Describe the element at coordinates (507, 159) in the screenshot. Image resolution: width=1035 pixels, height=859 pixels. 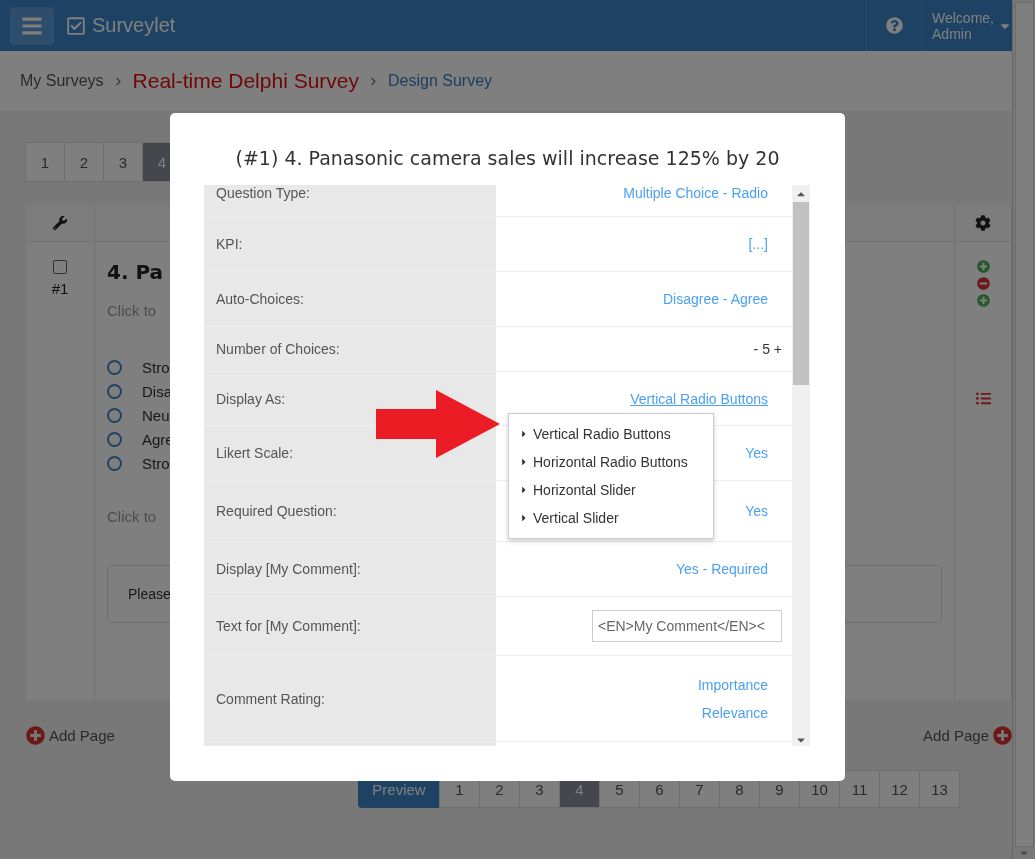
I see `modal-title: (#1) 4. Panasonic camera sales will increase 125% by 20` at that location.